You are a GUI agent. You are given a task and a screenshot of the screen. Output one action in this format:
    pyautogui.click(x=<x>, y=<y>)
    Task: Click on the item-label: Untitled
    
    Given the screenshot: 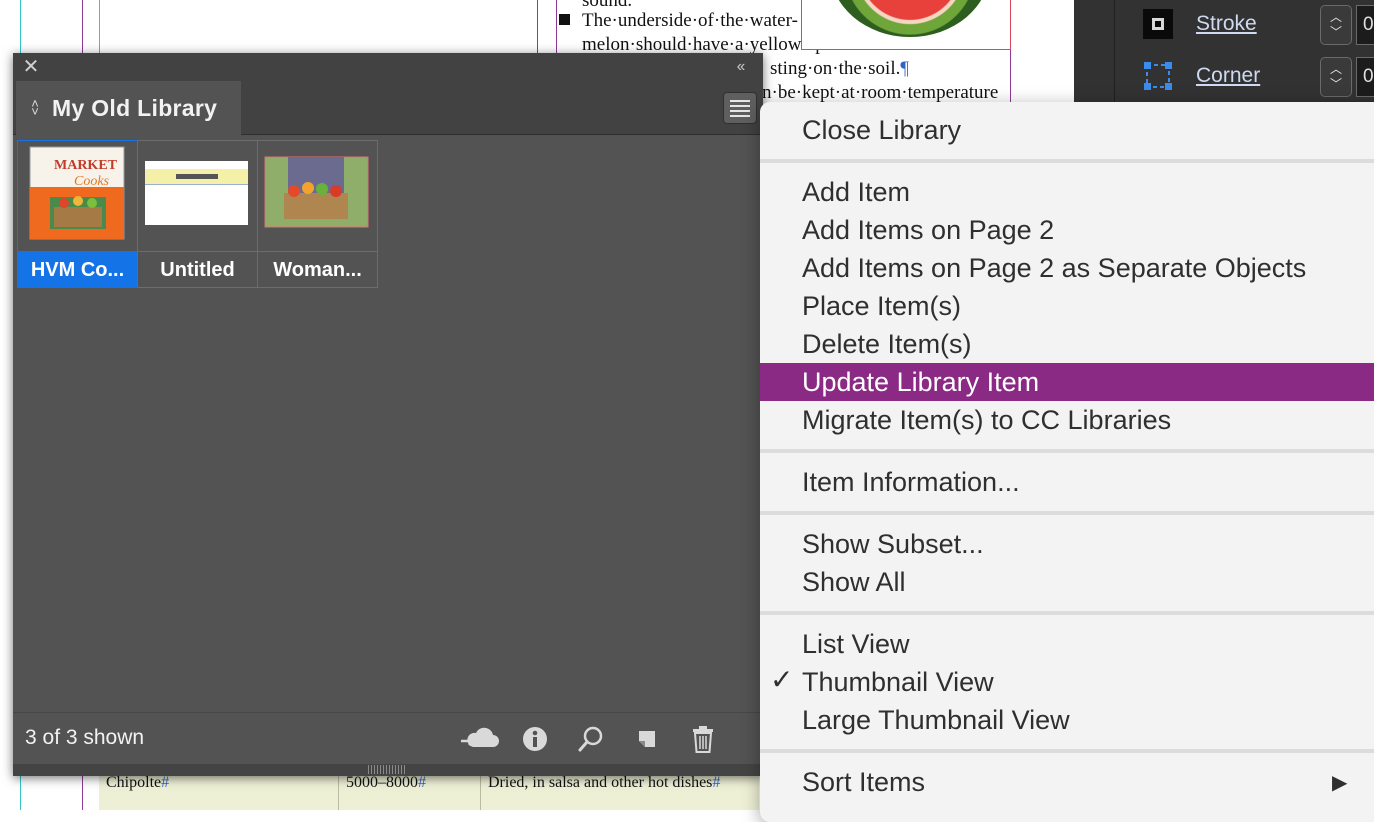 What is the action you would take?
    pyautogui.click(x=197, y=269)
    